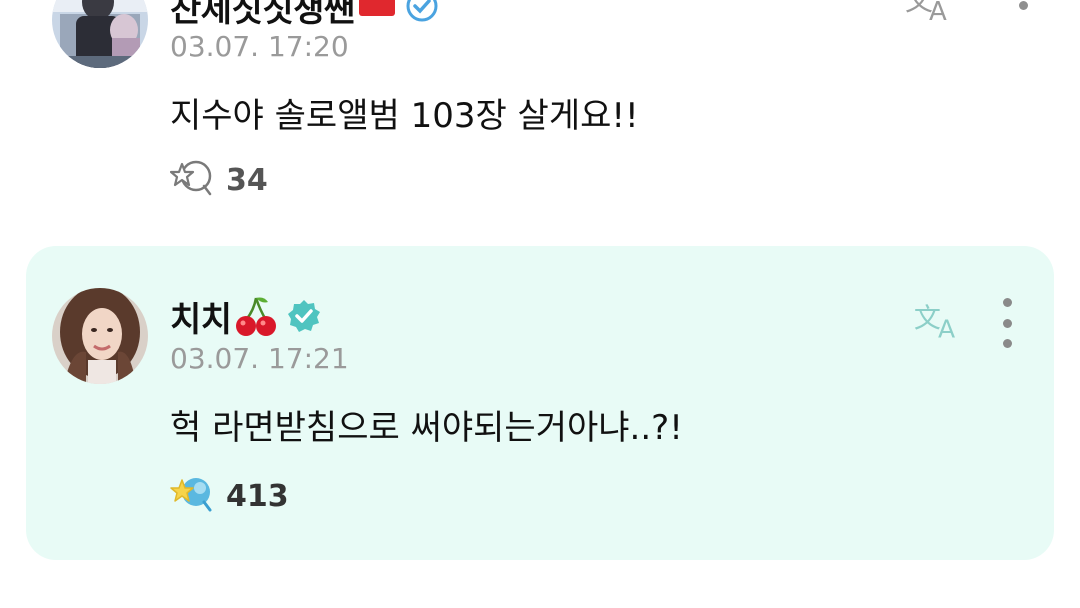  I want to click on author-row: 치치, so click(246, 316).